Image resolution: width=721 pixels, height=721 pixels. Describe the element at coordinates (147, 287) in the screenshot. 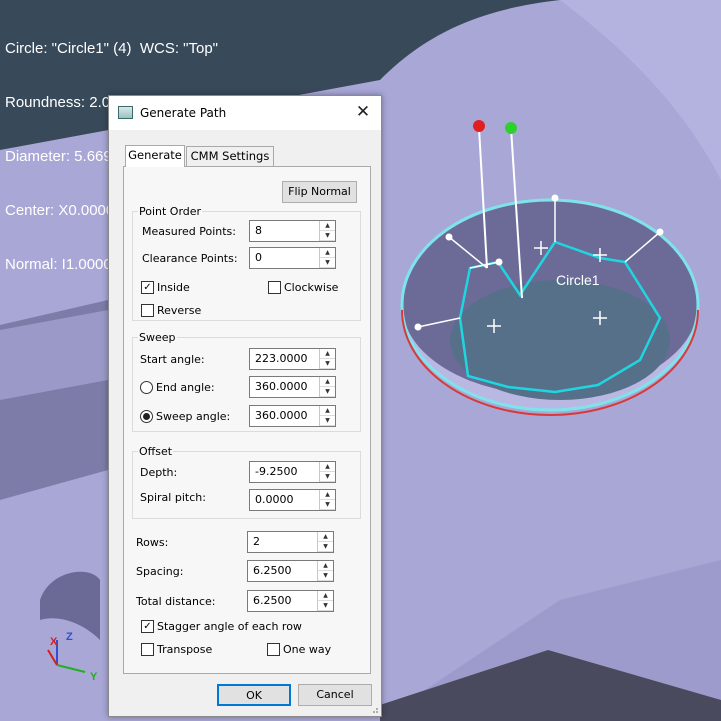

I see `inside-checkbox: ✓` at that location.